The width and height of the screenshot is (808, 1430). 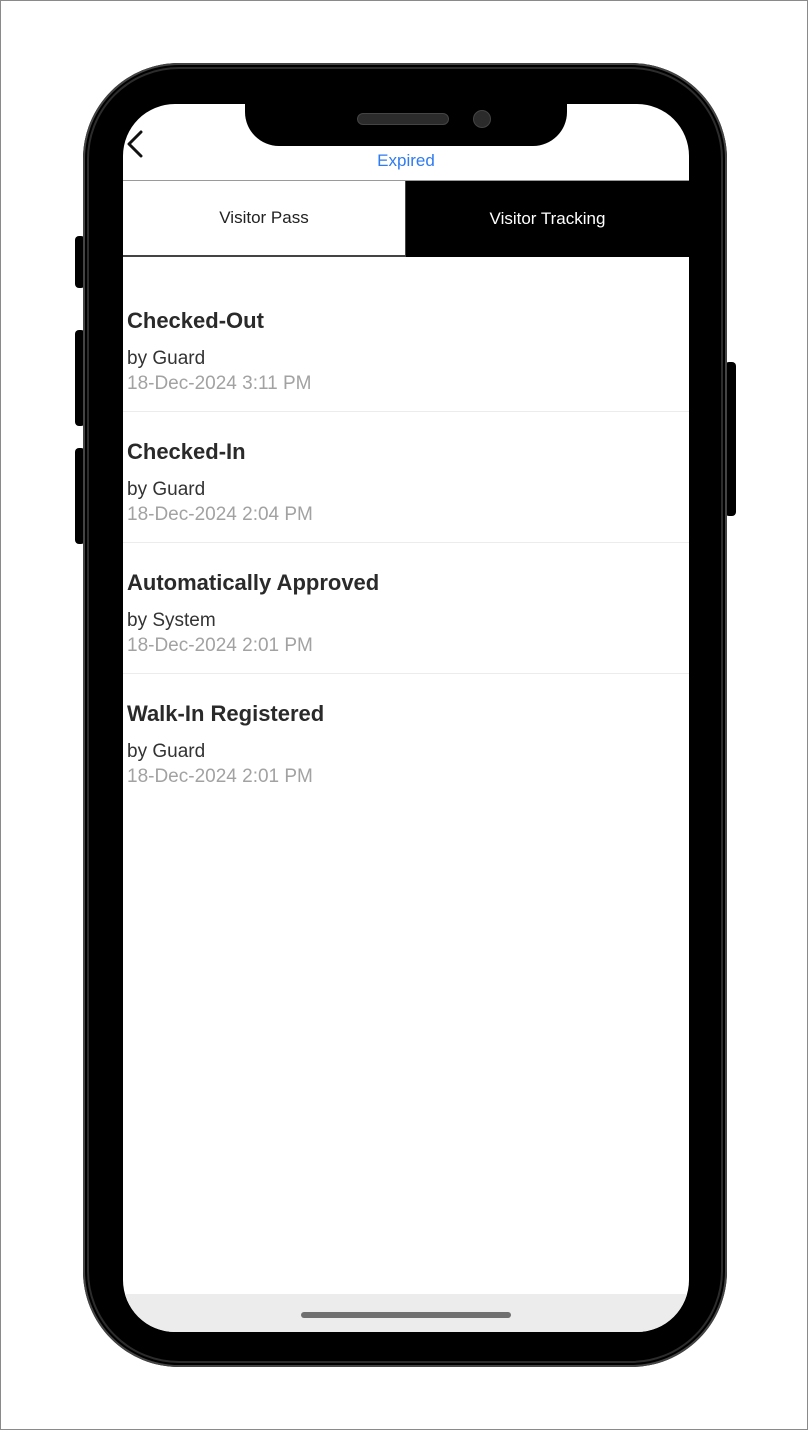 What do you see at coordinates (406, 346) in the screenshot?
I see `list-item: Checked-Out by Guard 18-Dec-2024 3:11 PM` at bounding box center [406, 346].